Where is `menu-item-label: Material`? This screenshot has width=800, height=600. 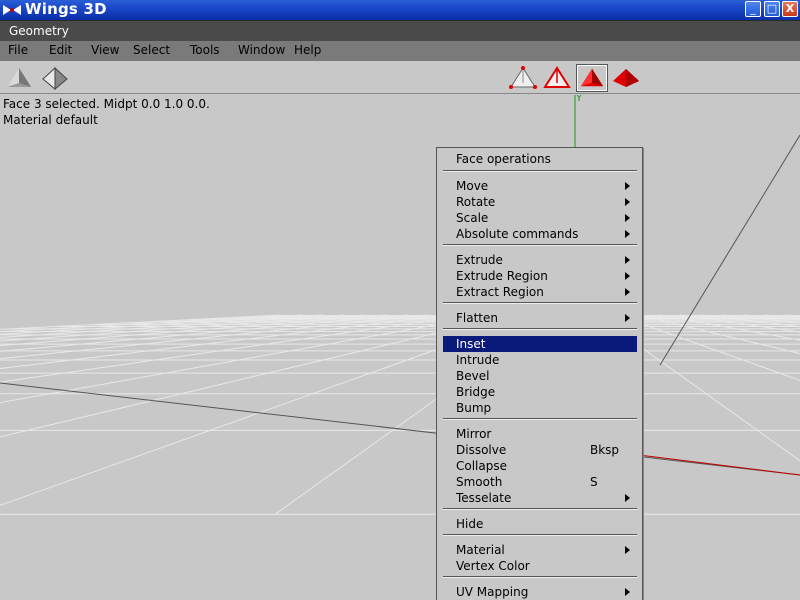 menu-item-label: Material is located at coordinates (480, 550).